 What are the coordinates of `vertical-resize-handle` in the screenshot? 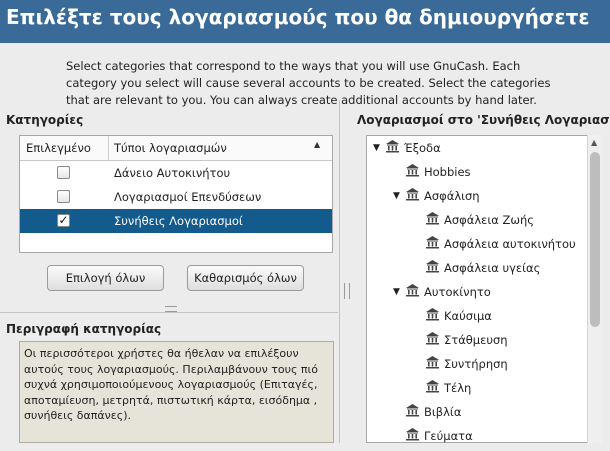 It's located at (347, 291).